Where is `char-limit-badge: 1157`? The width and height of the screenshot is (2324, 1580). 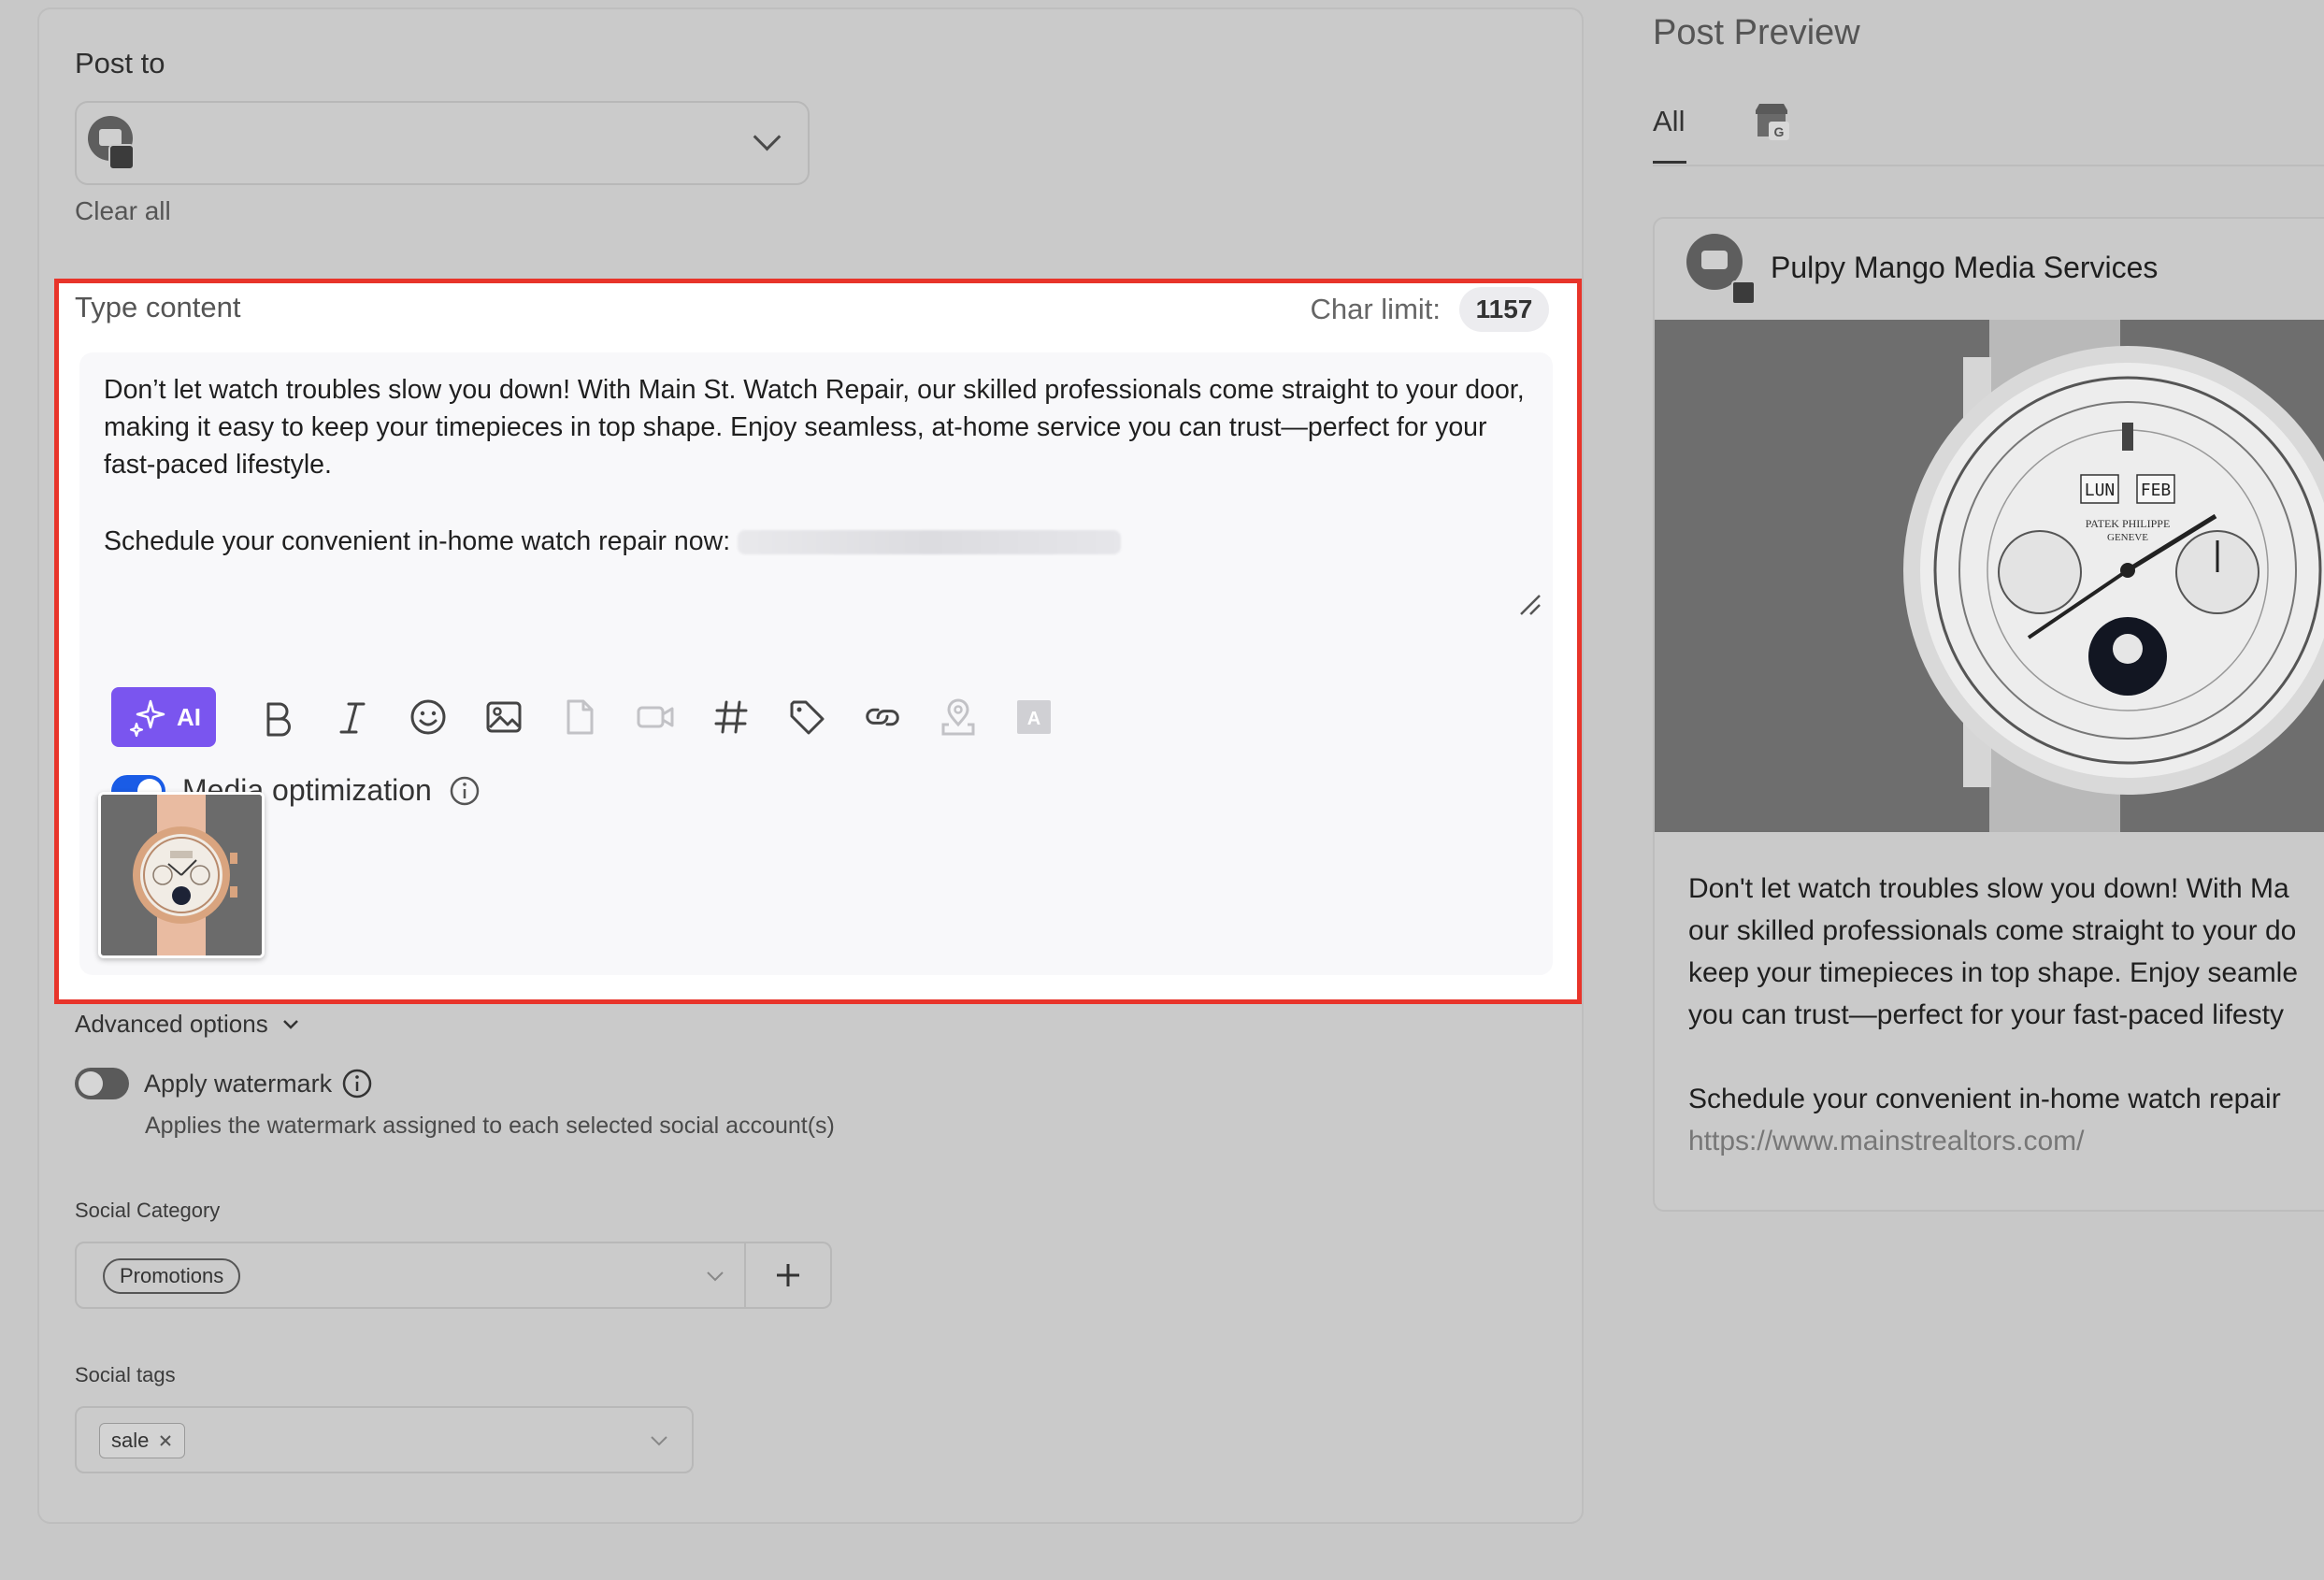 char-limit-badge: 1157 is located at coordinates (1504, 309).